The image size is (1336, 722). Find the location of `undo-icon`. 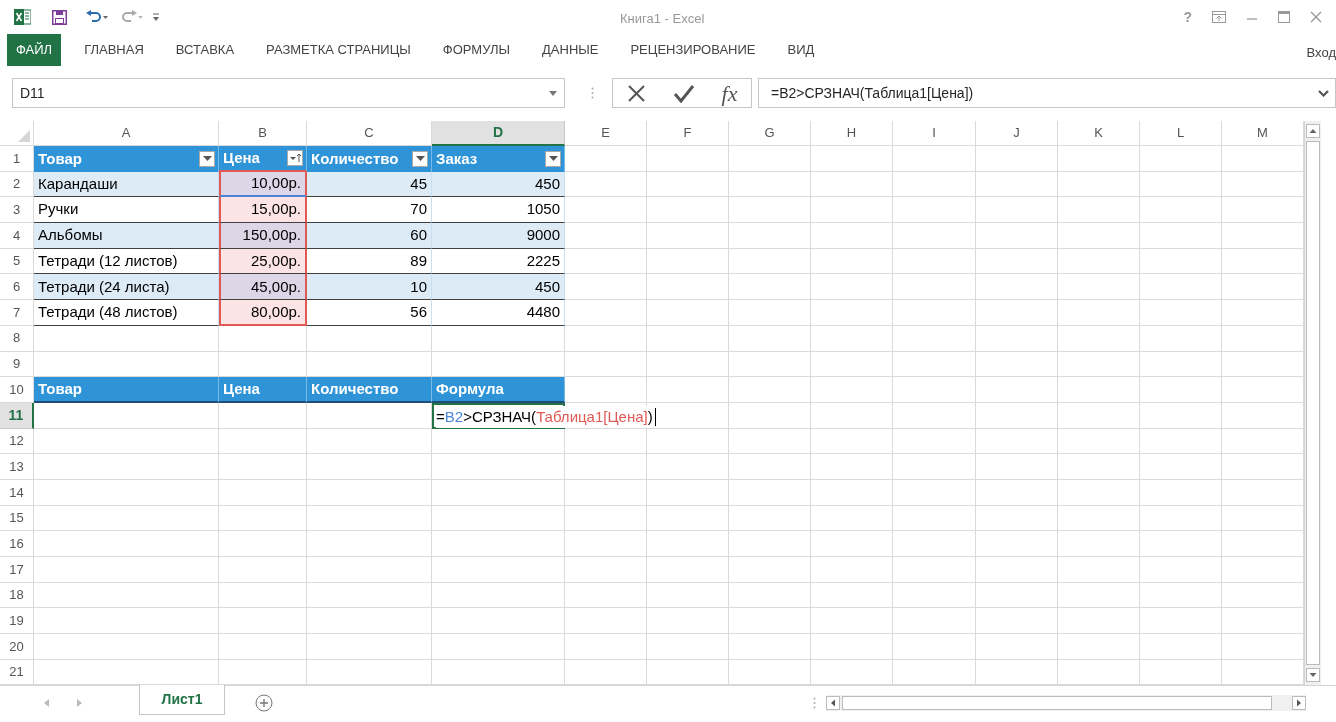

undo-icon is located at coordinates (97, 17).